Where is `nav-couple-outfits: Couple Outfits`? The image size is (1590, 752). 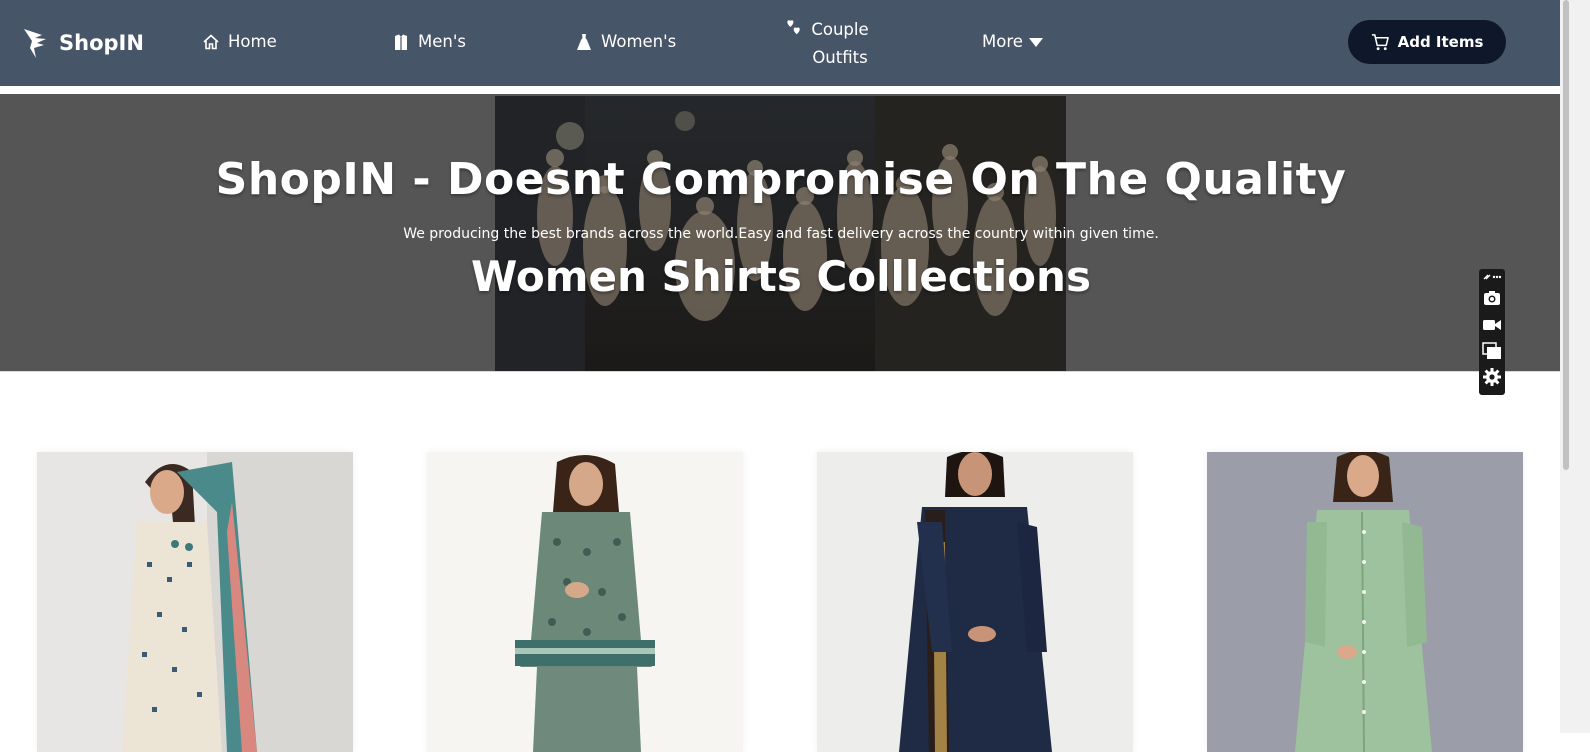 nav-couple-outfits: Couple Outfits is located at coordinates (827, 44).